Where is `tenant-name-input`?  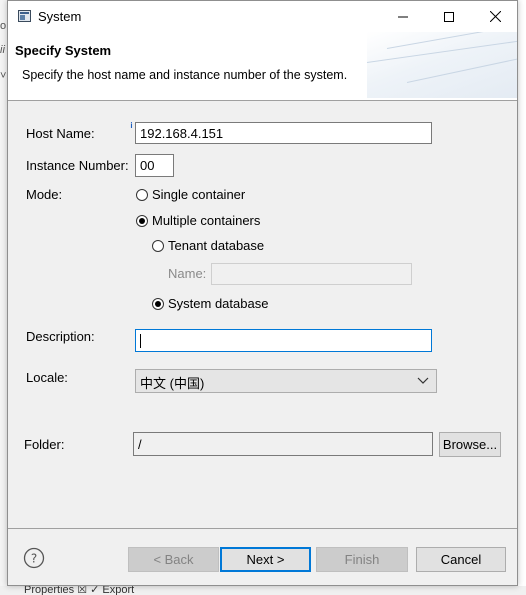 tenant-name-input is located at coordinates (311, 274).